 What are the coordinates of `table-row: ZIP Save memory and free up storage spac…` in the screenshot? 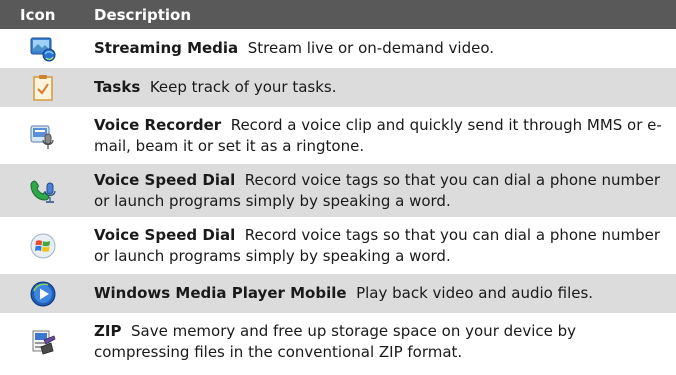 It's located at (338, 341).